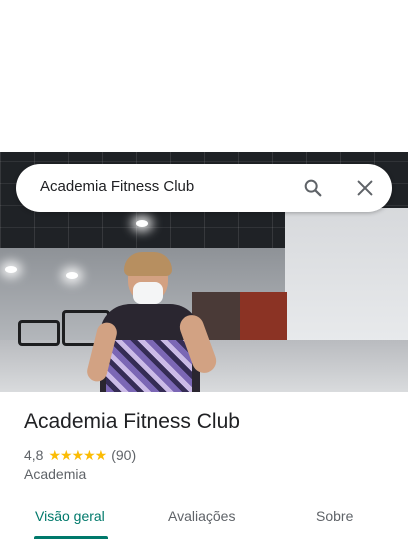  What do you see at coordinates (71, 537) in the screenshot?
I see `active-tab-indicator` at bounding box center [71, 537].